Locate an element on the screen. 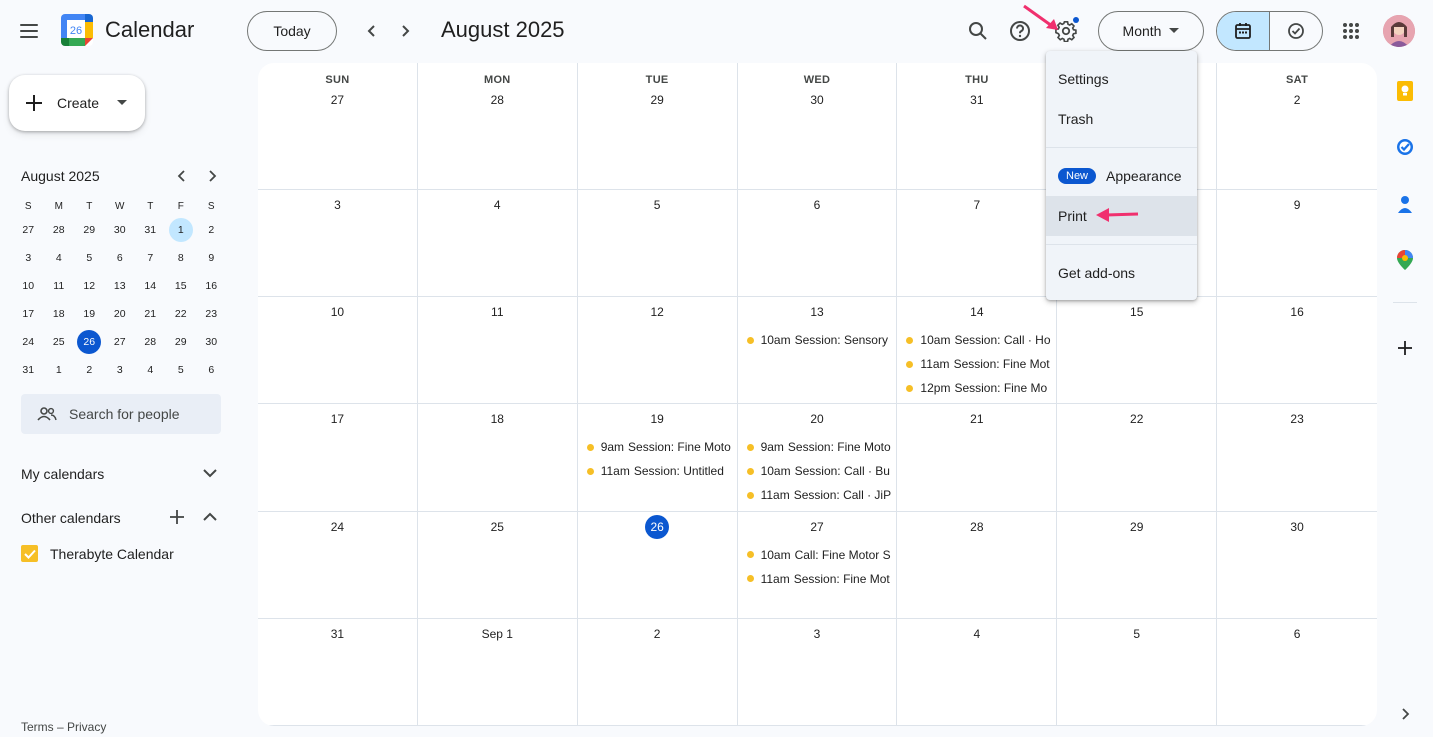 This screenshot has height=737, width=1433. day-cell: TUE 29 is located at coordinates (657, 126).